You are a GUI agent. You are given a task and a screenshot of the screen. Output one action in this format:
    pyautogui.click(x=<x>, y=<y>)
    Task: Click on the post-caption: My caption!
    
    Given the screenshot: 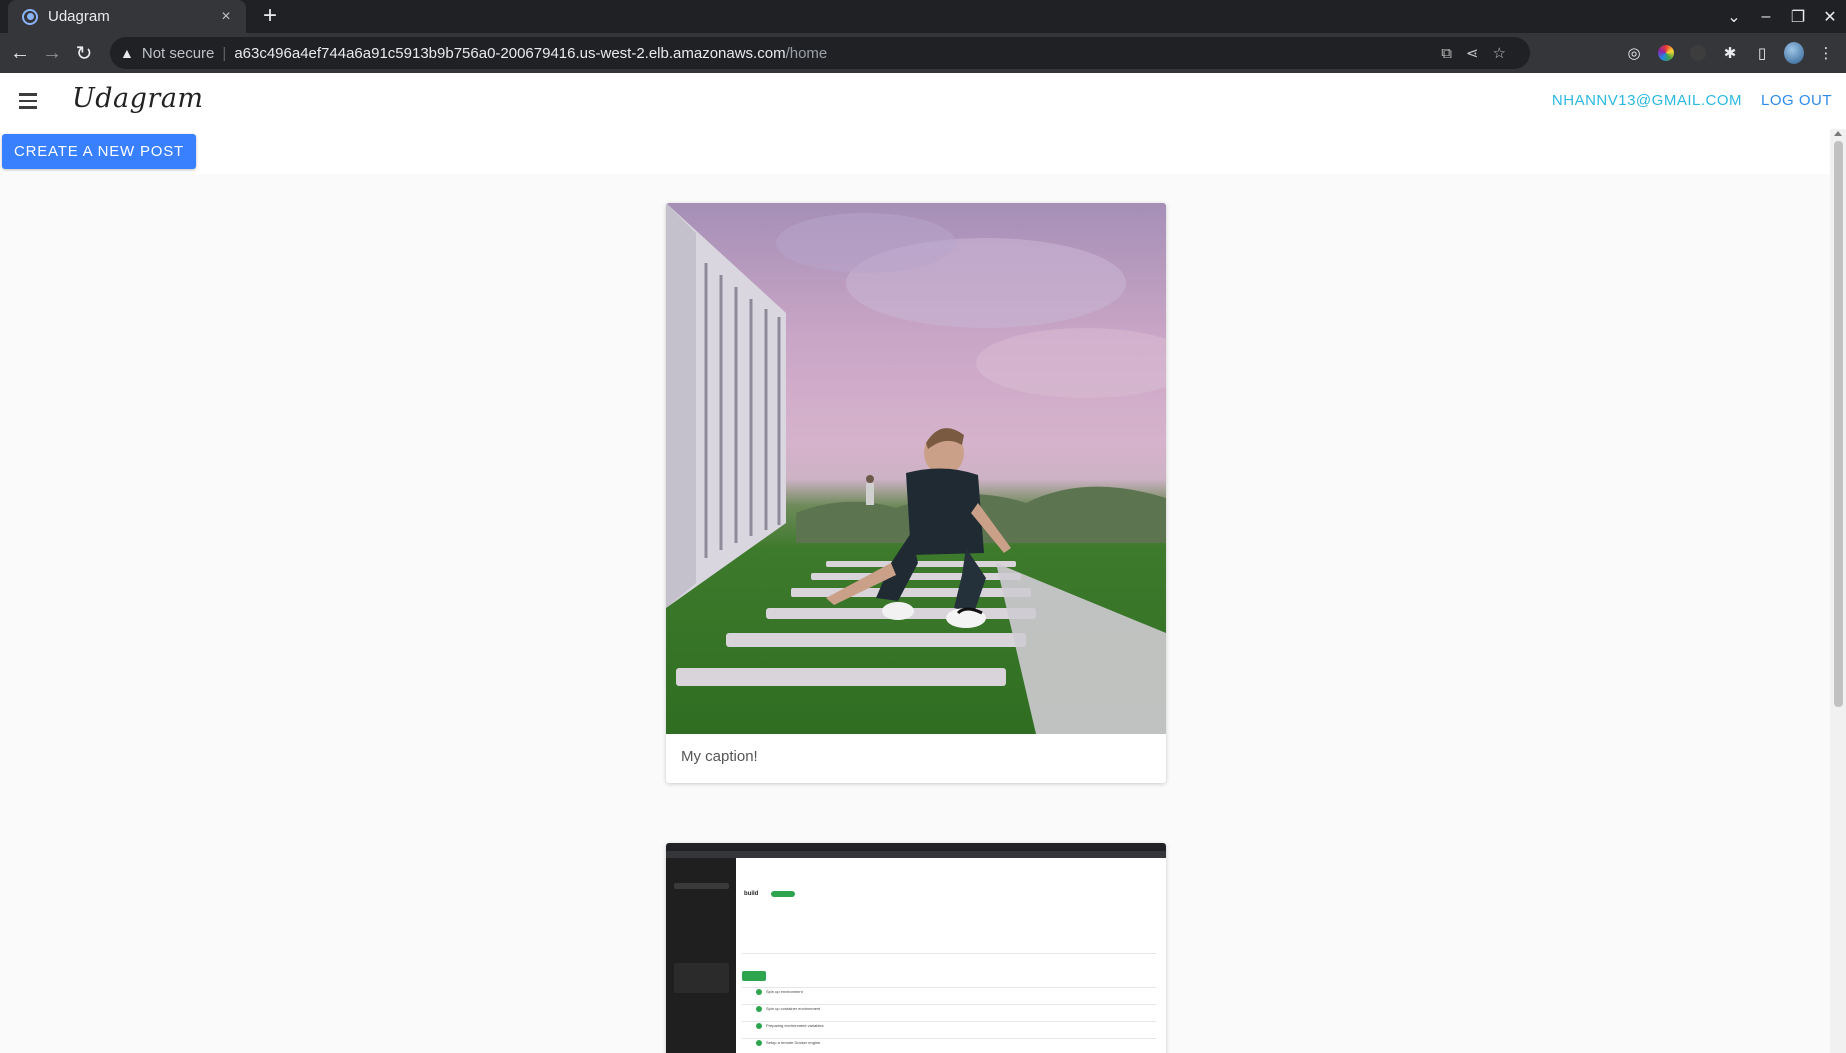 What is the action you would take?
    pyautogui.click(x=719, y=756)
    